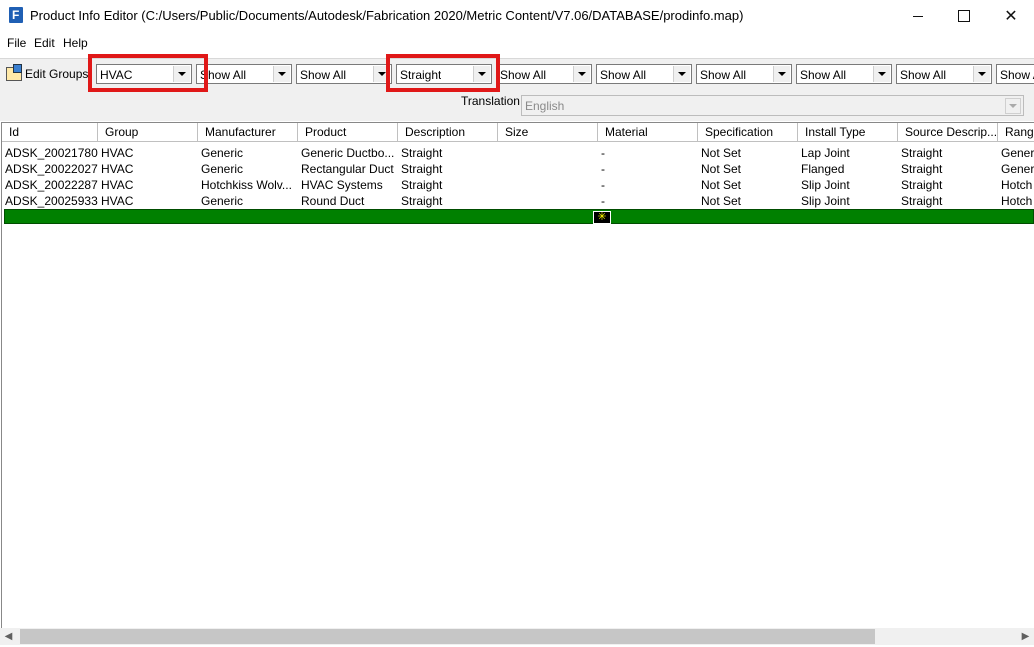 This screenshot has height=647, width=1034. I want to click on minimize-button, so click(918, 16).